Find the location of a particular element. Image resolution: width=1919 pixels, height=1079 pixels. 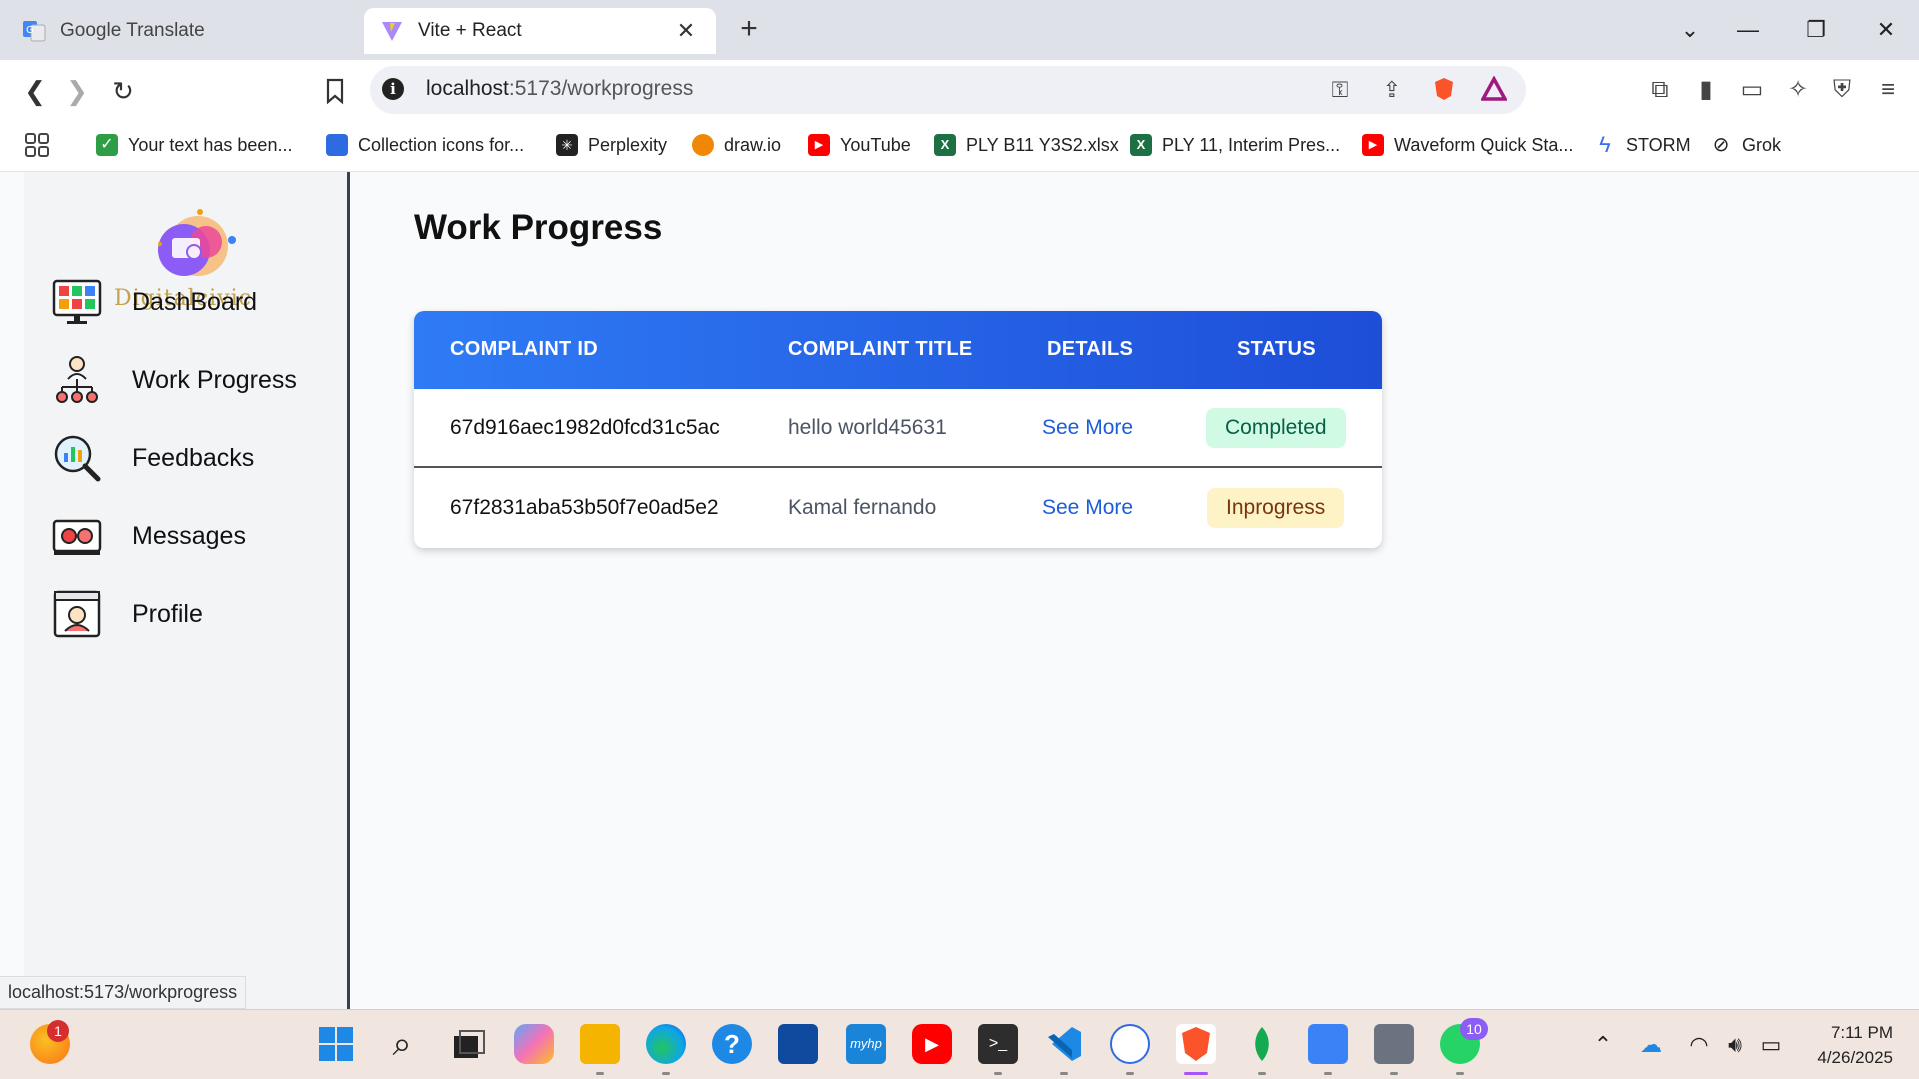

drawio-icon is located at coordinates (703, 145).